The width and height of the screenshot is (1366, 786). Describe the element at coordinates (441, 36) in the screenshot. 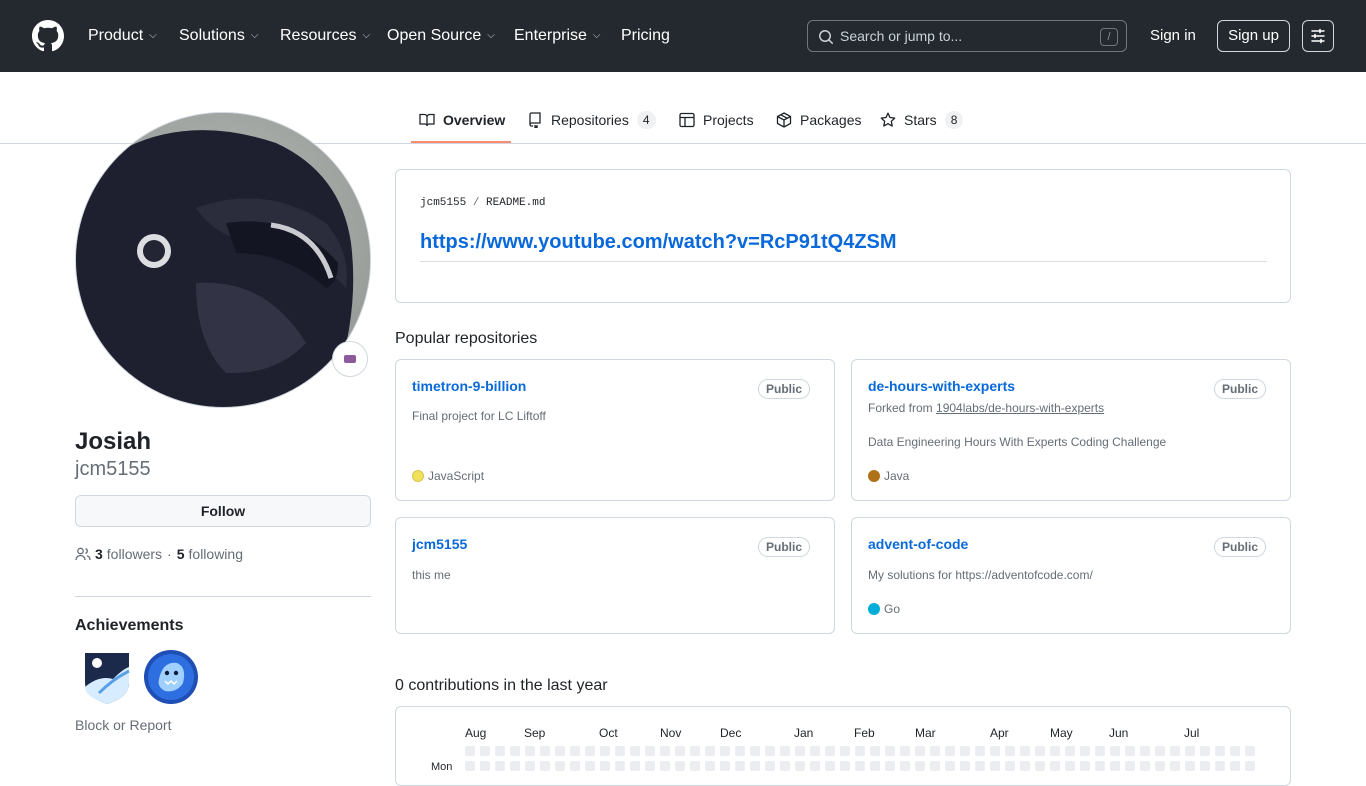

I see `nav-open-source: Open Source ⌵` at that location.